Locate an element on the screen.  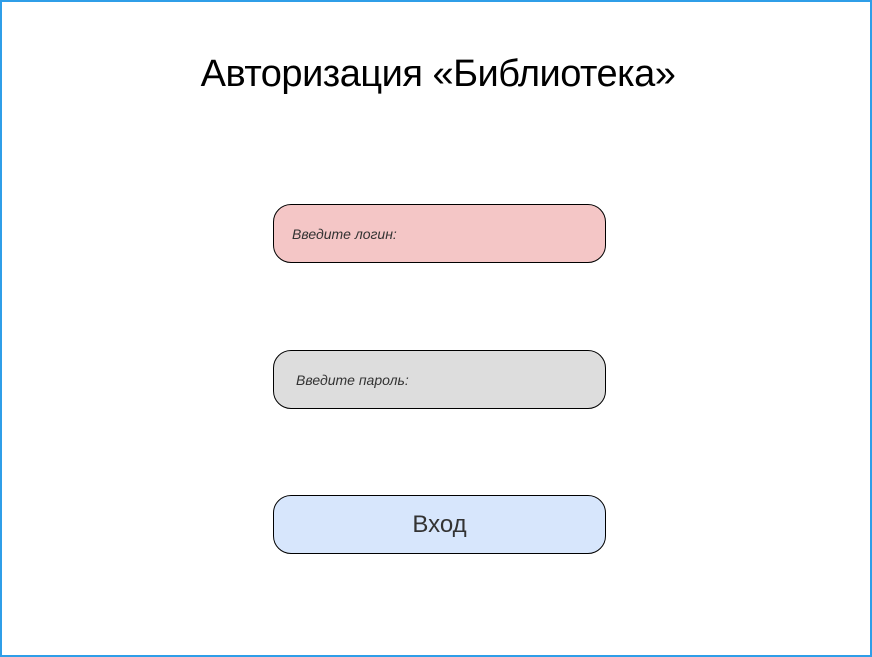
login-button: Вход is located at coordinates (439, 524).